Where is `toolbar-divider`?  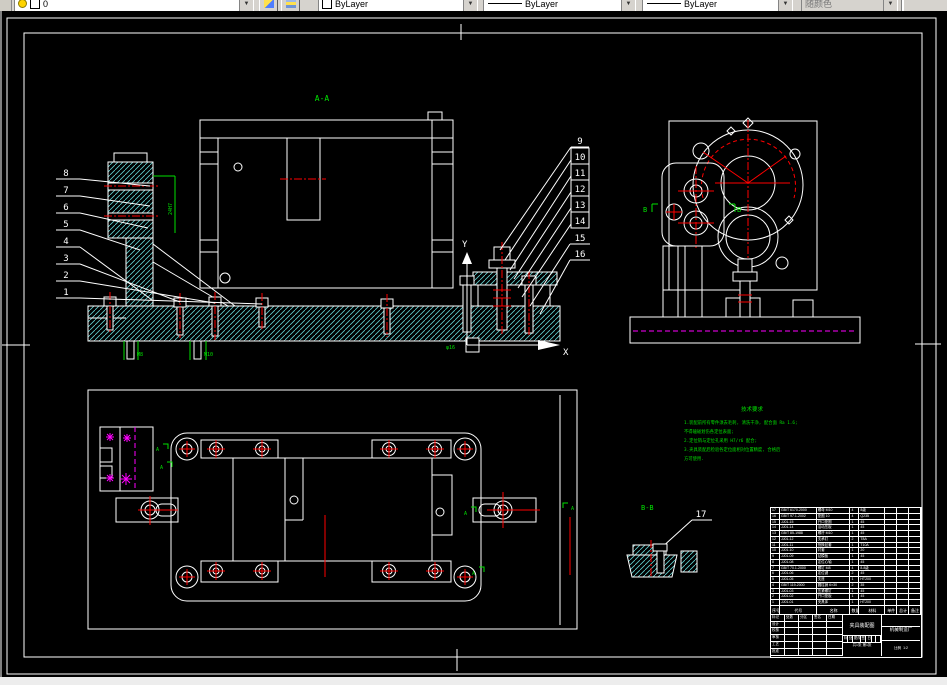
toolbar-divider is located at coordinates (902, 5).